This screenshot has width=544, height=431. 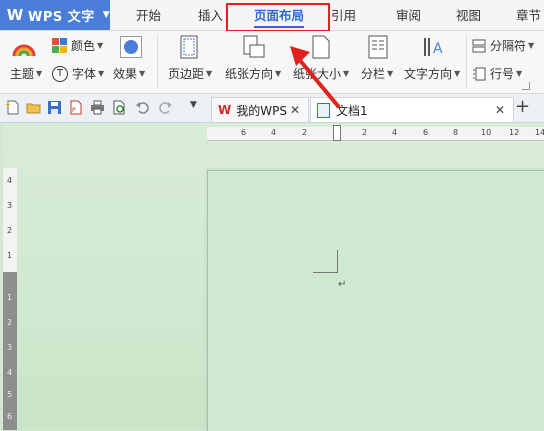 I want to click on menu-bar: W WPS 文字 ▼ 开始 插入 页面布局 引用 审阅 视图 章节, so click(x=272, y=16).